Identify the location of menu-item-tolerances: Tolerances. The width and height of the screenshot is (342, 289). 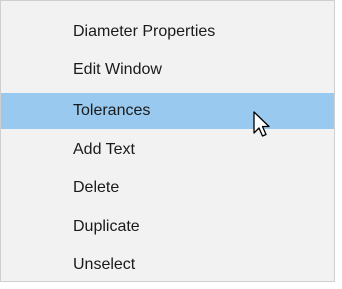
(167, 111).